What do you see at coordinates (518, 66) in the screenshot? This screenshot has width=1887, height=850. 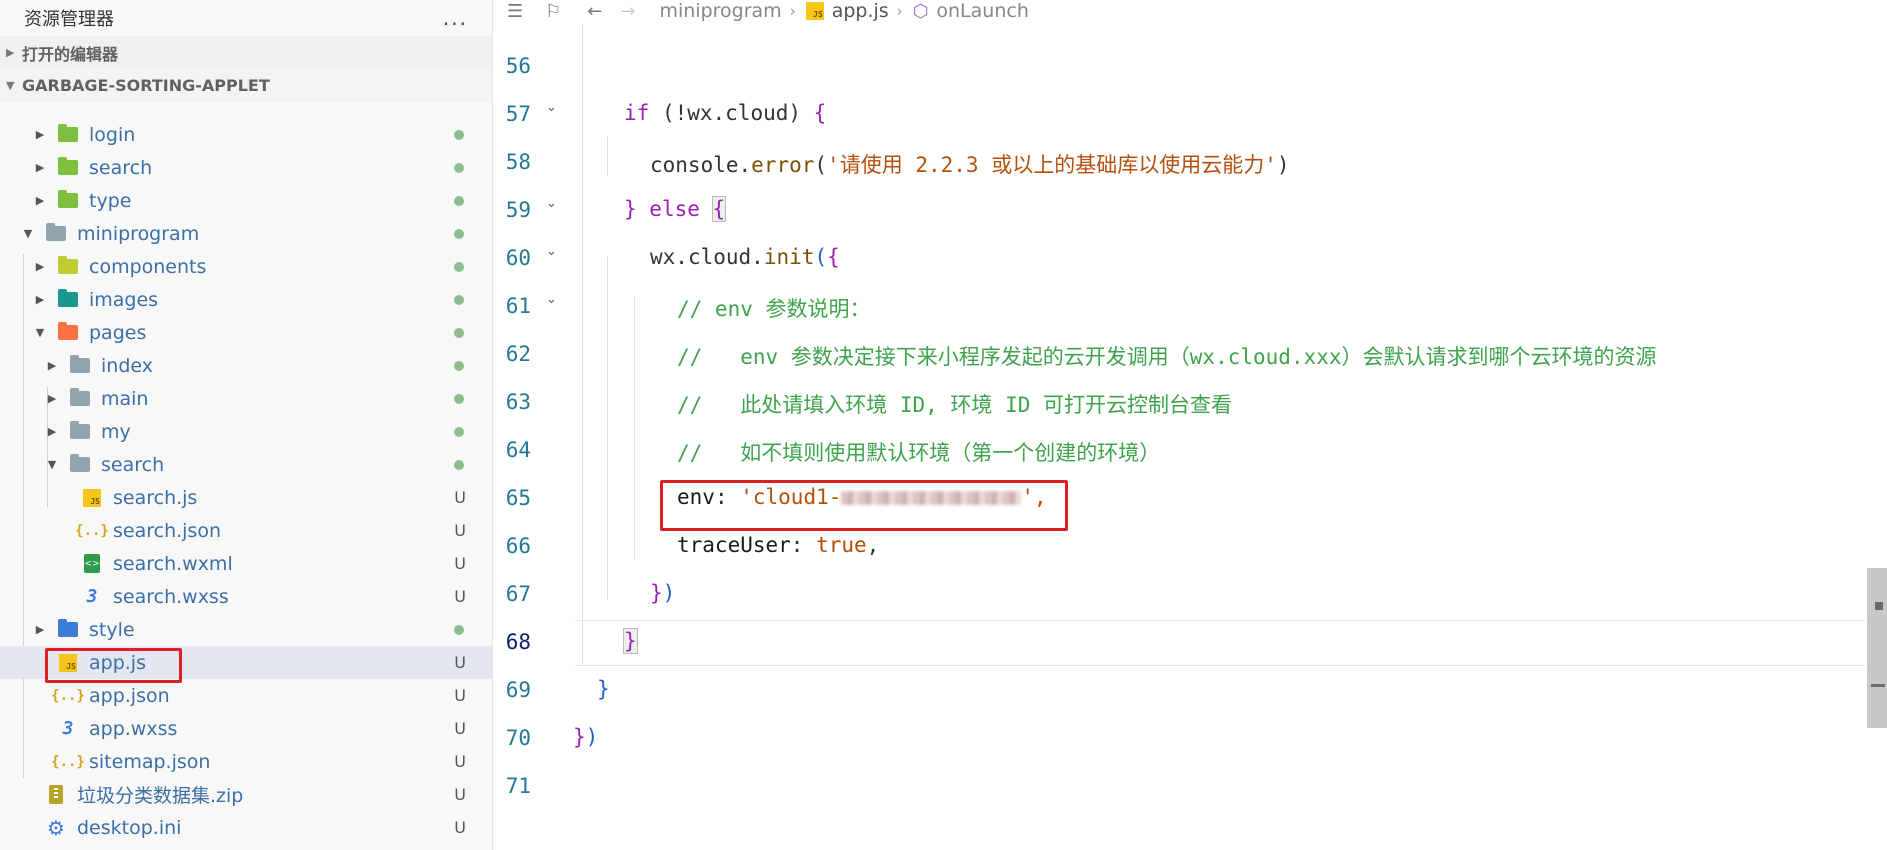 I see `line-number: 56` at bounding box center [518, 66].